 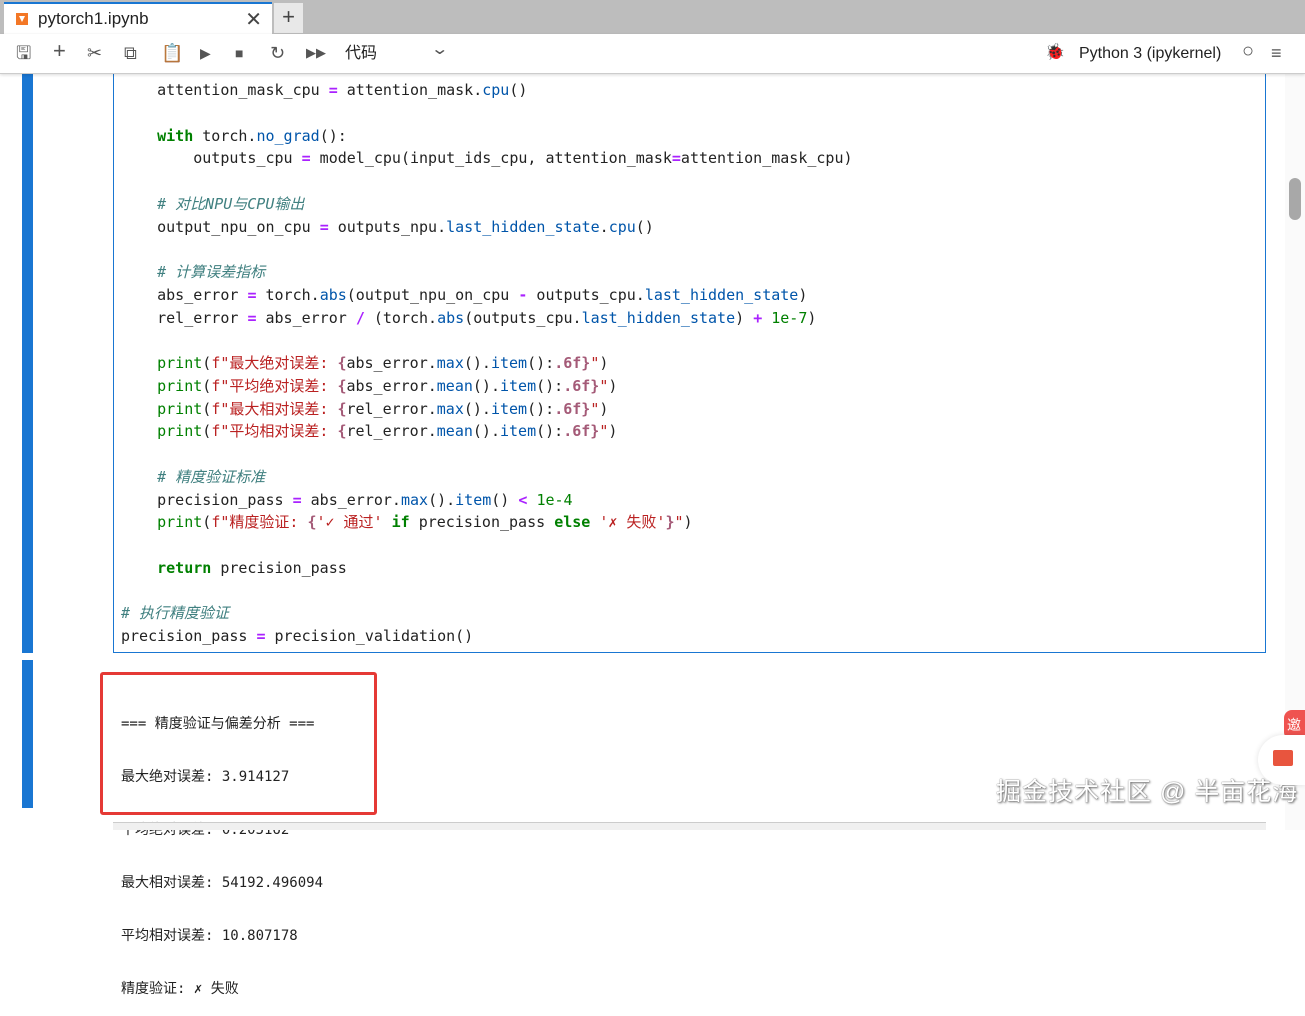 I want to click on code-token: (torch., so click(x=401, y=317).